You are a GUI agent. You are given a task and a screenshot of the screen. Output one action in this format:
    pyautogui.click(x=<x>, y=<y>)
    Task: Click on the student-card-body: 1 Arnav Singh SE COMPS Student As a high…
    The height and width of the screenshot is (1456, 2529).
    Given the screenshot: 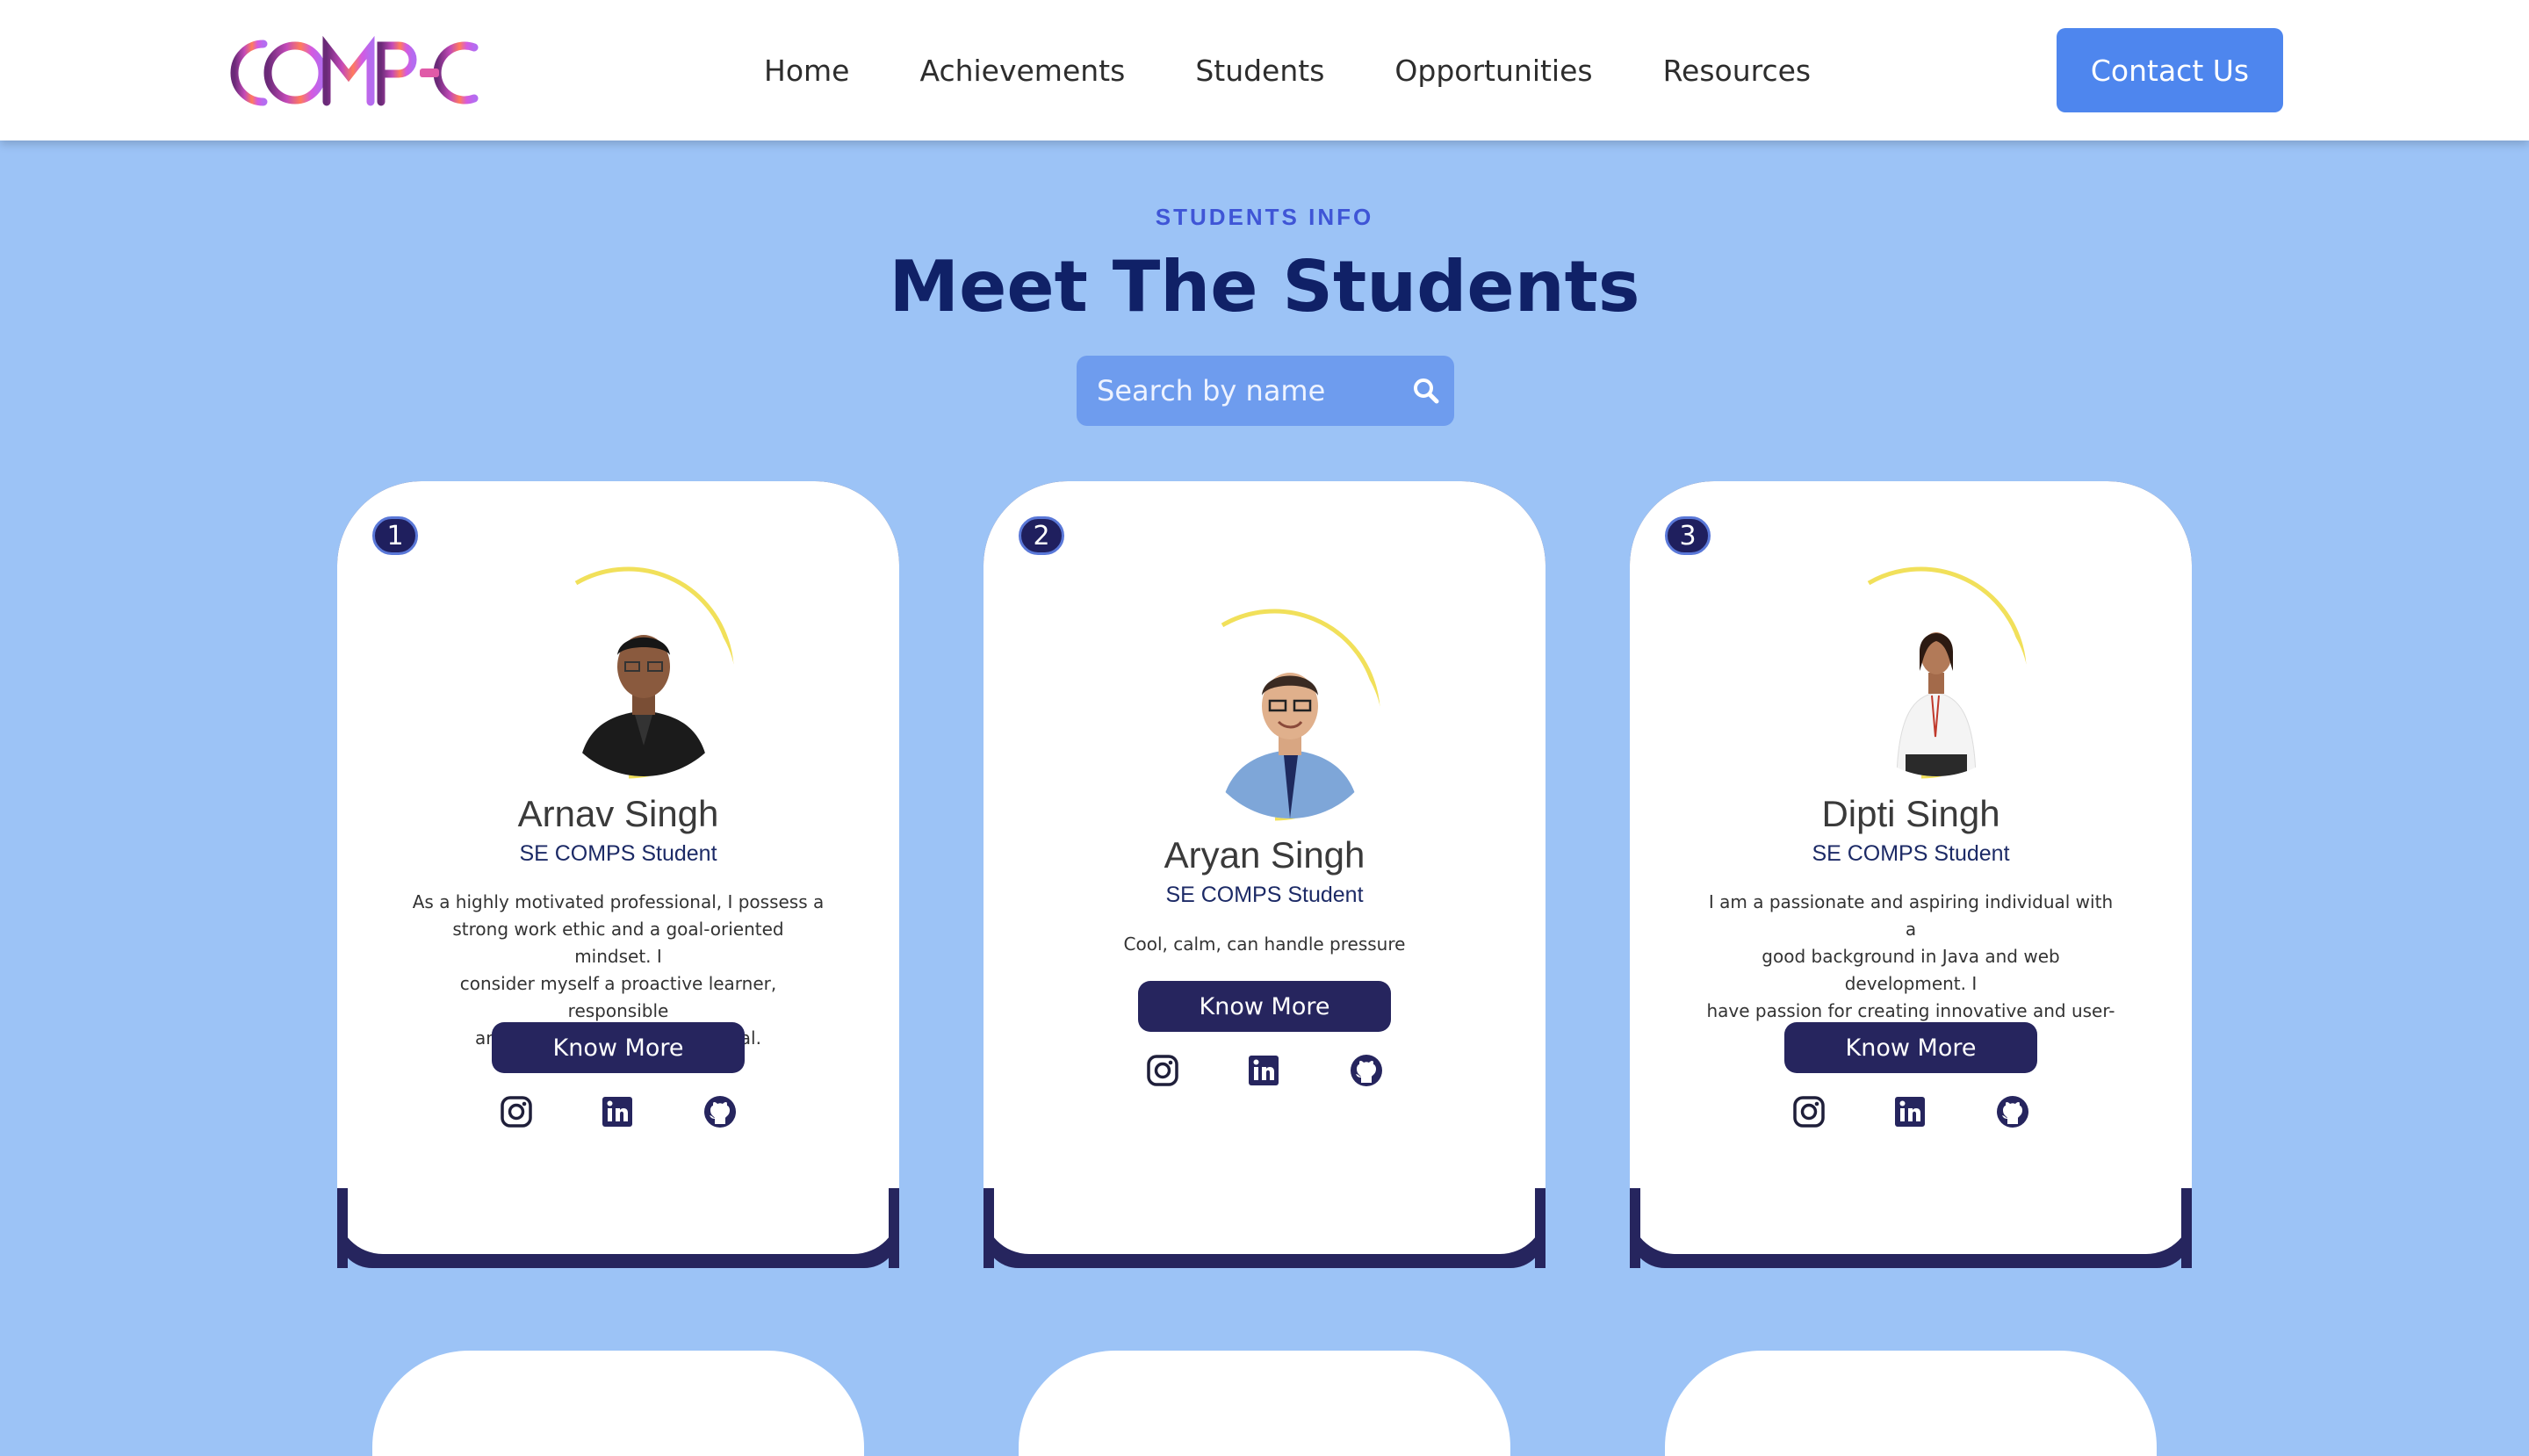 What is the action you would take?
    pyautogui.click(x=618, y=867)
    